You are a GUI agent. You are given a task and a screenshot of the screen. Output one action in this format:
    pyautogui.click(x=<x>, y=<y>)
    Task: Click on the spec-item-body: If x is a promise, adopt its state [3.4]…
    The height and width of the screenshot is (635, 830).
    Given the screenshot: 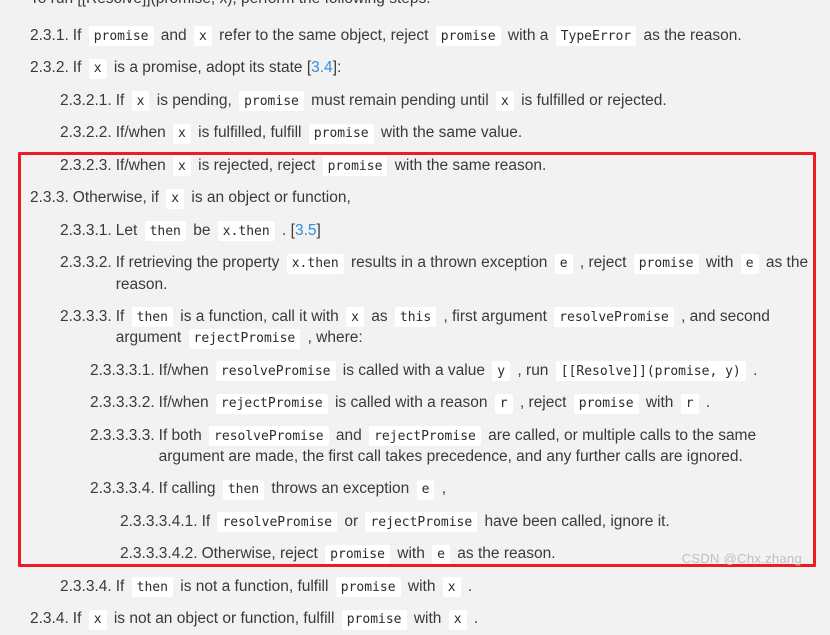 What is the action you would take?
    pyautogui.click(x=451, y=68)
    